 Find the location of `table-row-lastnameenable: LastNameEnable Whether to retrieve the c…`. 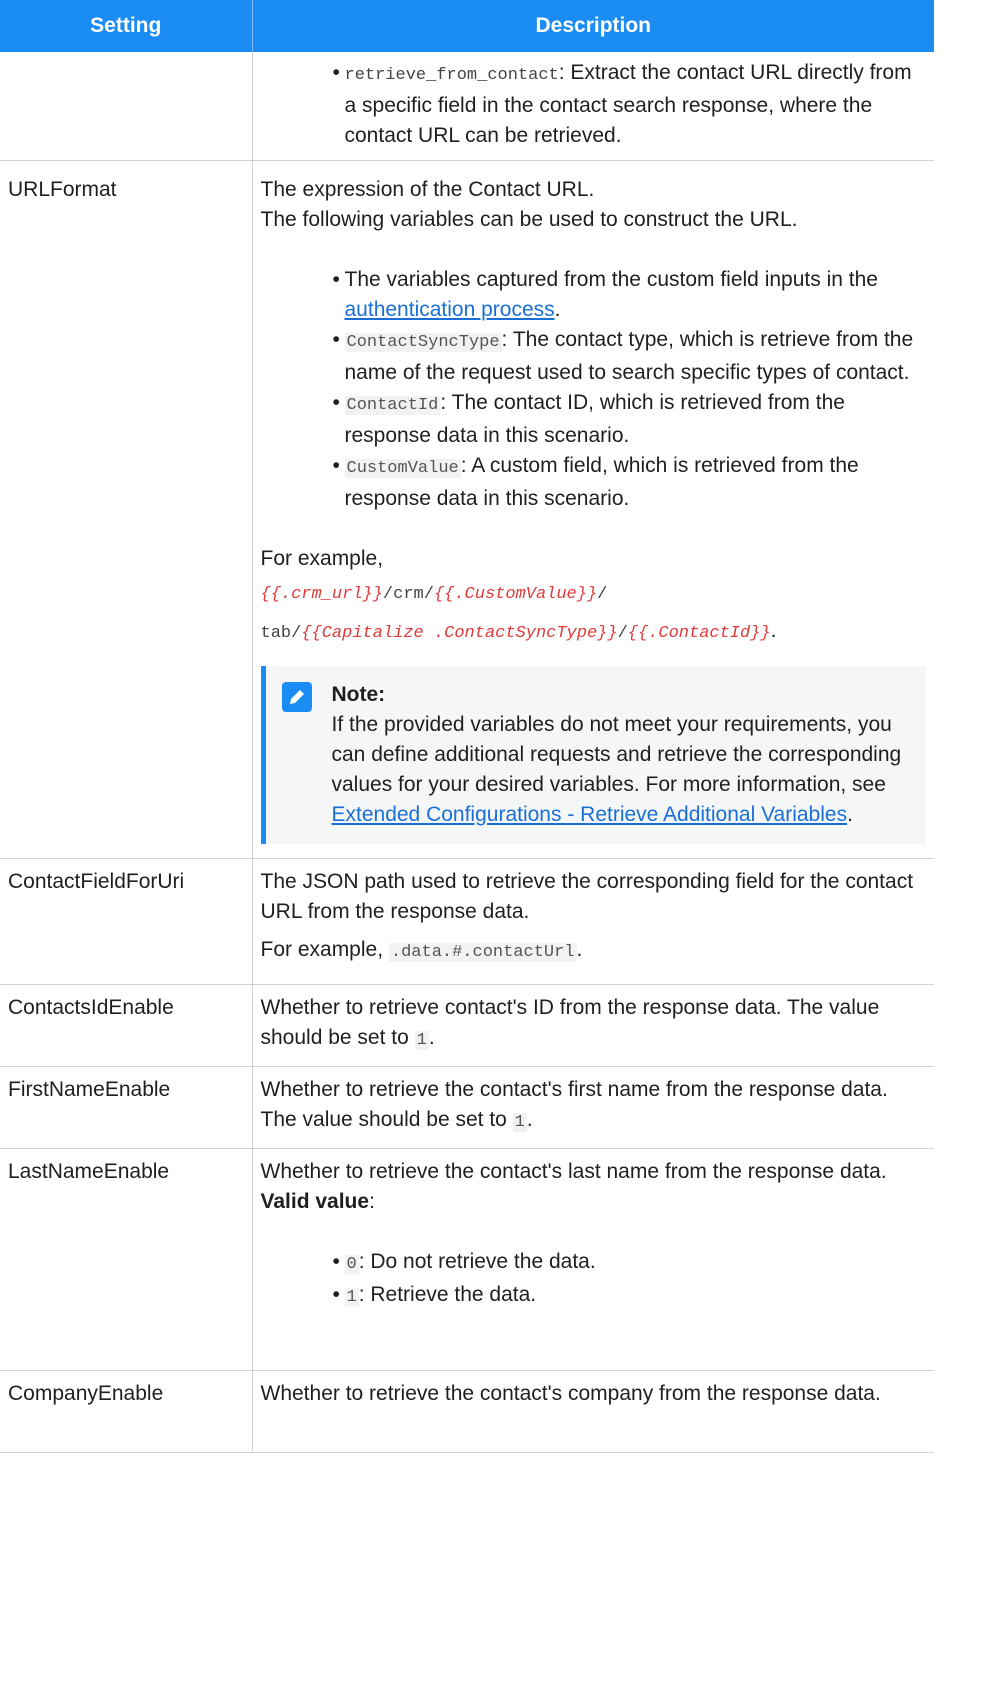

table-row-lastnameenable: LastNameEnable Whether to retrieve the c… is located at coordinates (467, 1259).